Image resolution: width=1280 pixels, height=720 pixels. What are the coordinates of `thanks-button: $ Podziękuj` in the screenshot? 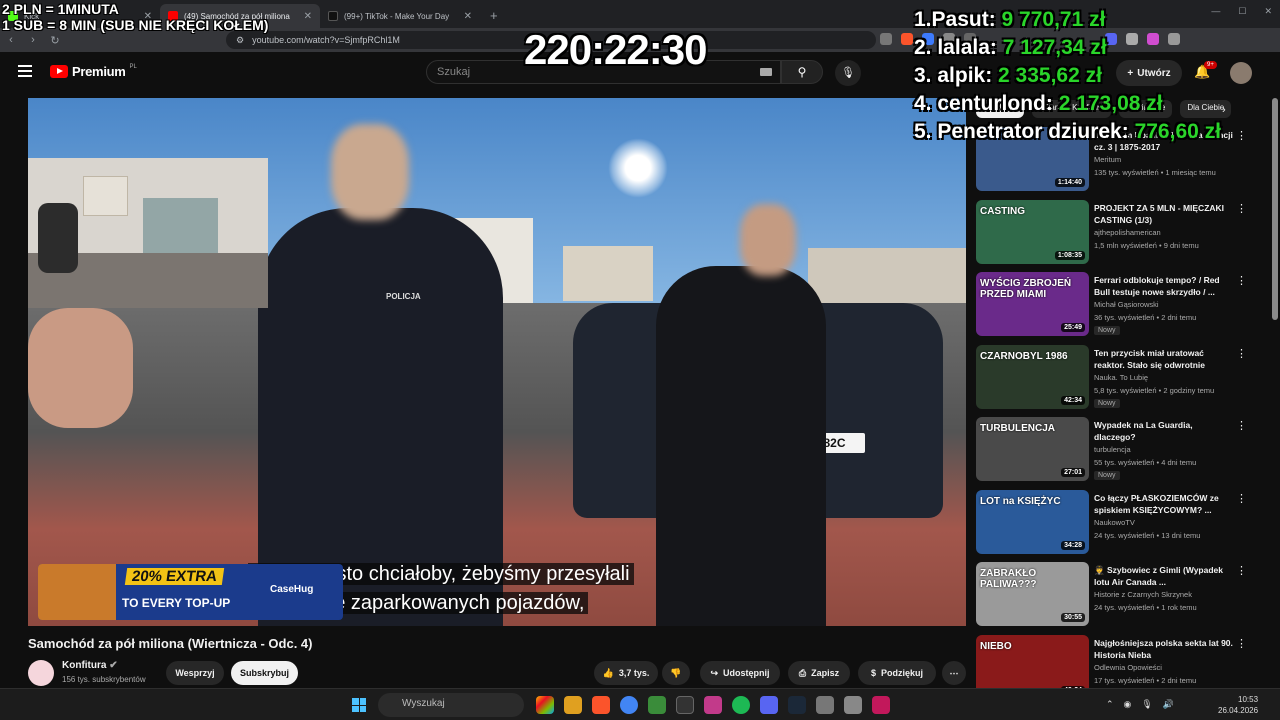 It's located at (897, 673).